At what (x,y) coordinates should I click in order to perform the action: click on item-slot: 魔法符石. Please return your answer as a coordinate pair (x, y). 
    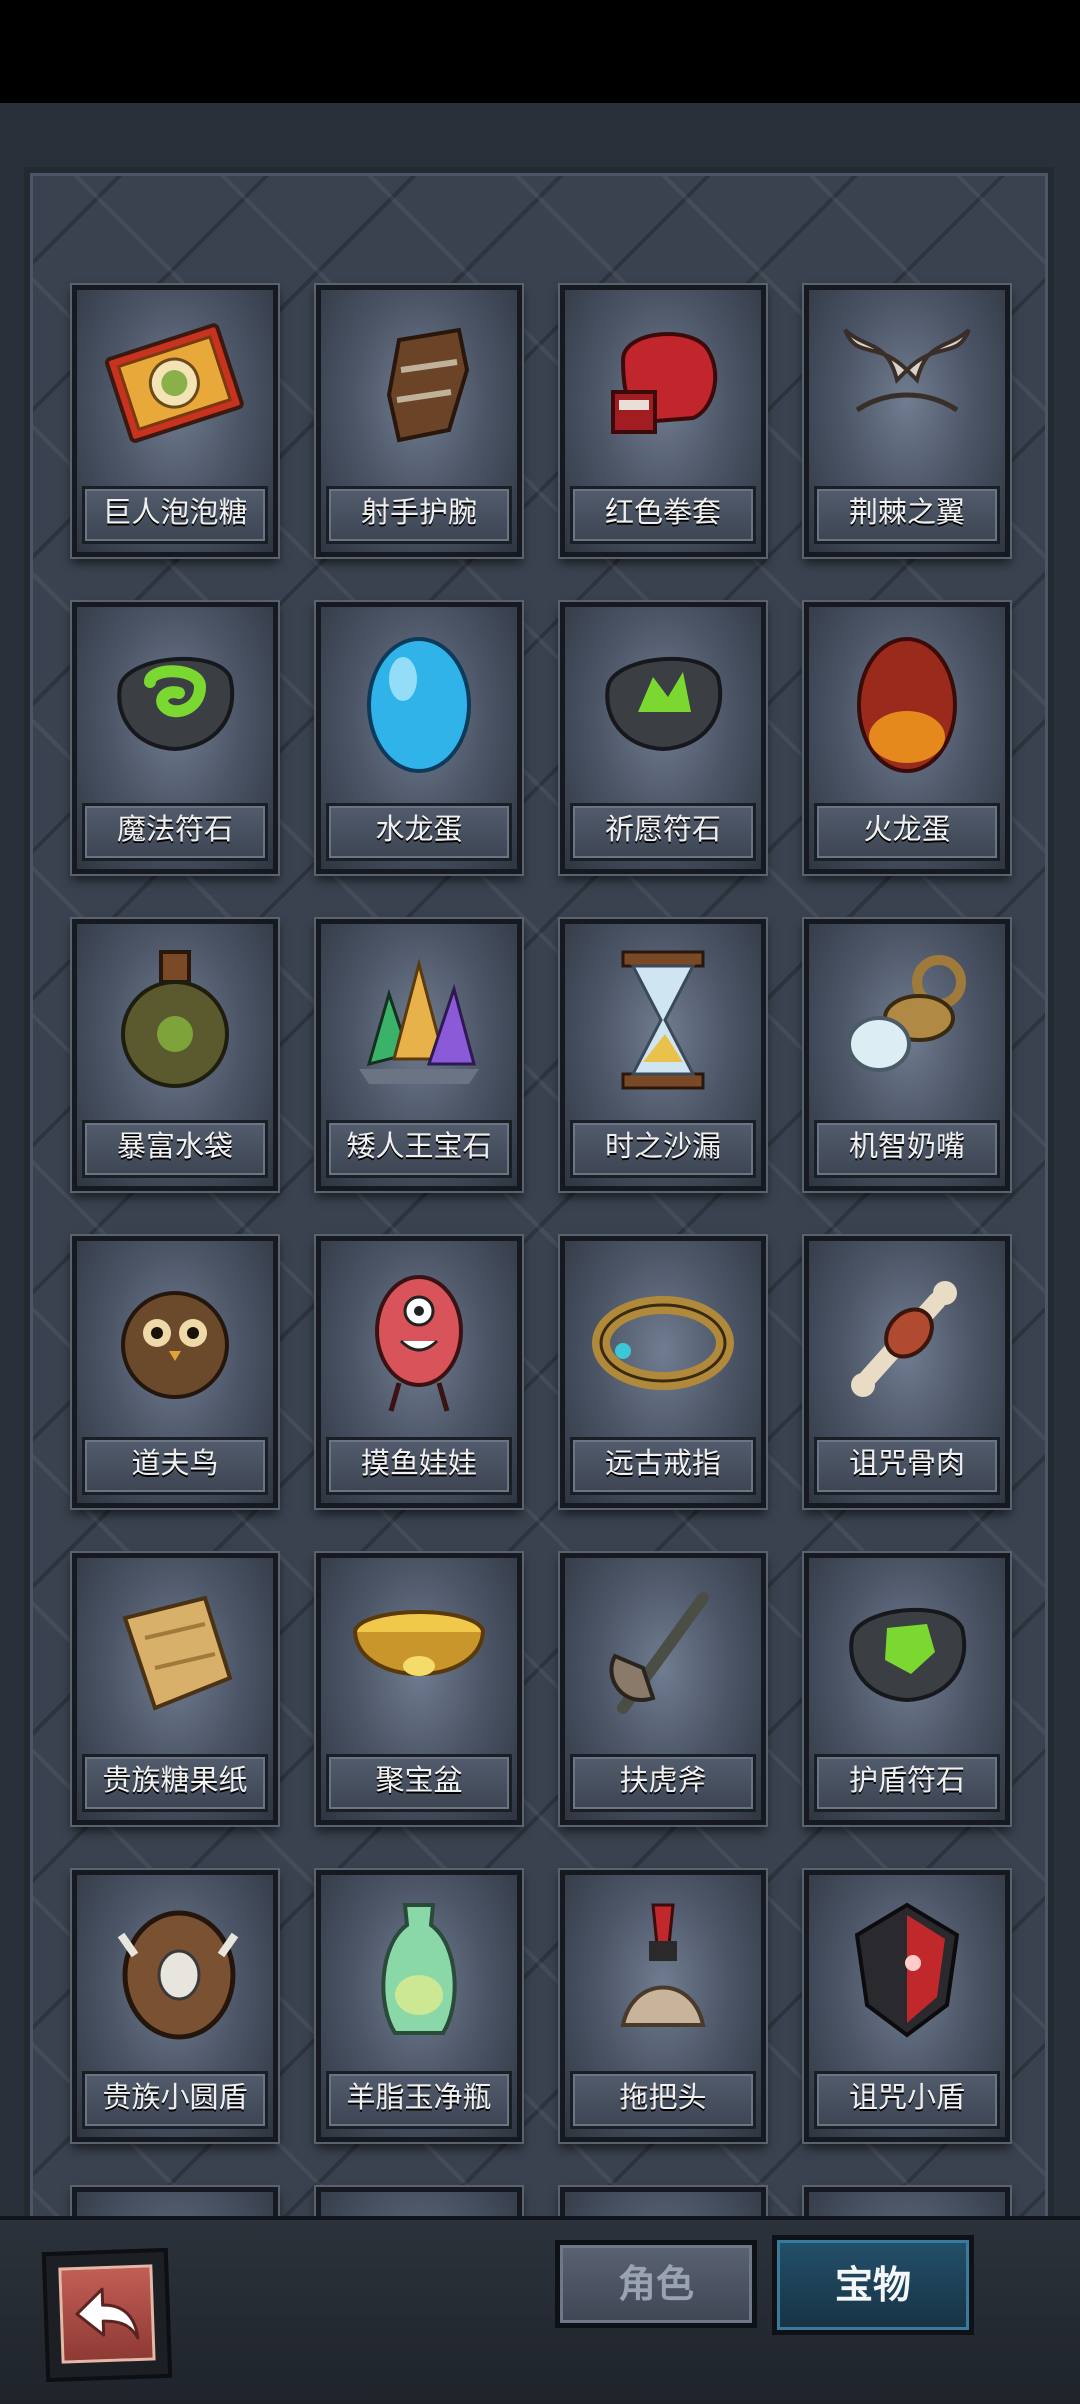
    Looking at the image, I should click on (175, 738).